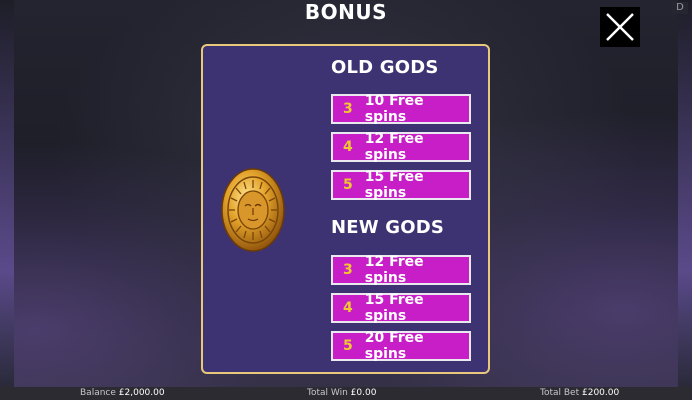 The height and width of the screenshot is (400, 692). Describe the element at coordinates (141, 393) in the screenshot. I see `balance-value: £2,000.00` at that location.